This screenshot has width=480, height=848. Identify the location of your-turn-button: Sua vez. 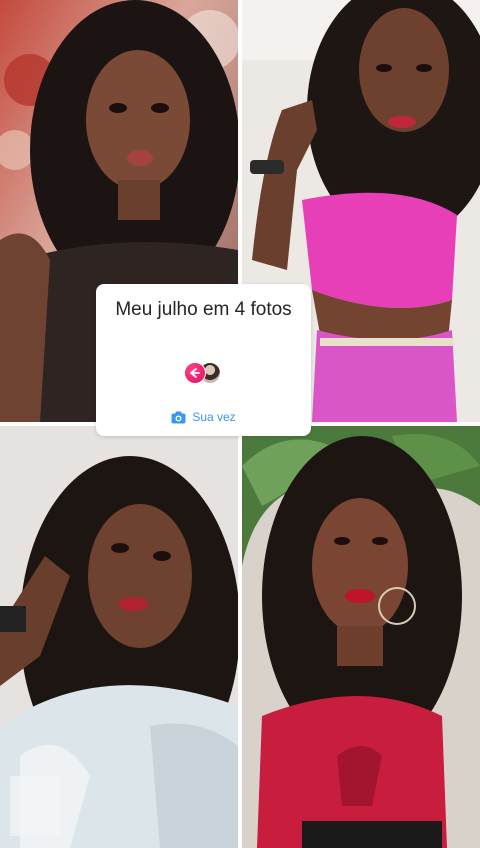
(203, 417).